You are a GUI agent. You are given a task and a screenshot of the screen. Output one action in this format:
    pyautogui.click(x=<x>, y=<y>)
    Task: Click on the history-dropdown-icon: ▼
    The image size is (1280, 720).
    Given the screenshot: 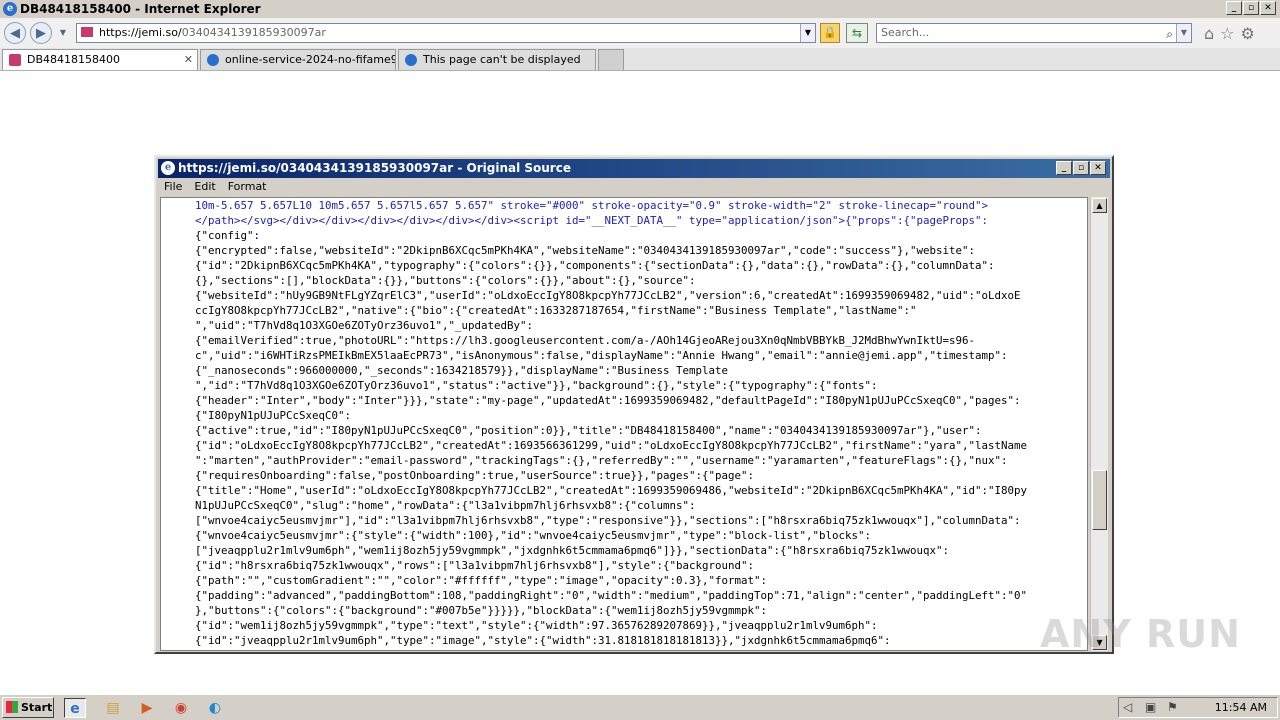 What is the action you would take?
    pyautogui.click(x=63, y=33)
    